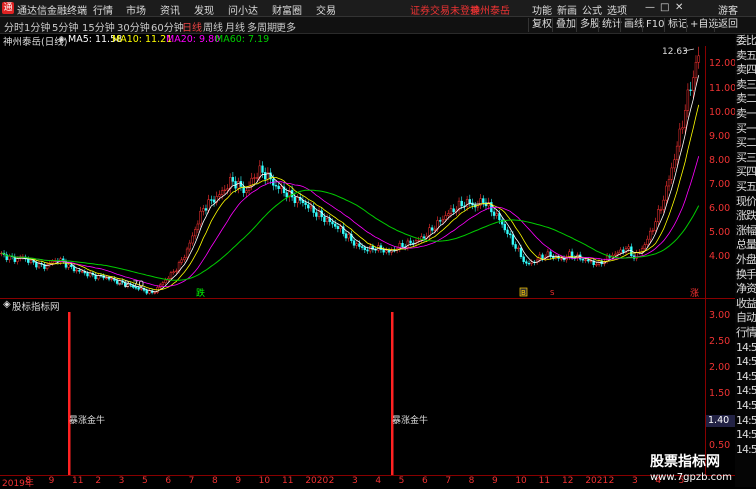  Describe the element at coordinates (746, 85) in the screenshot. I see `side-panel-item: 卖三` at that location.